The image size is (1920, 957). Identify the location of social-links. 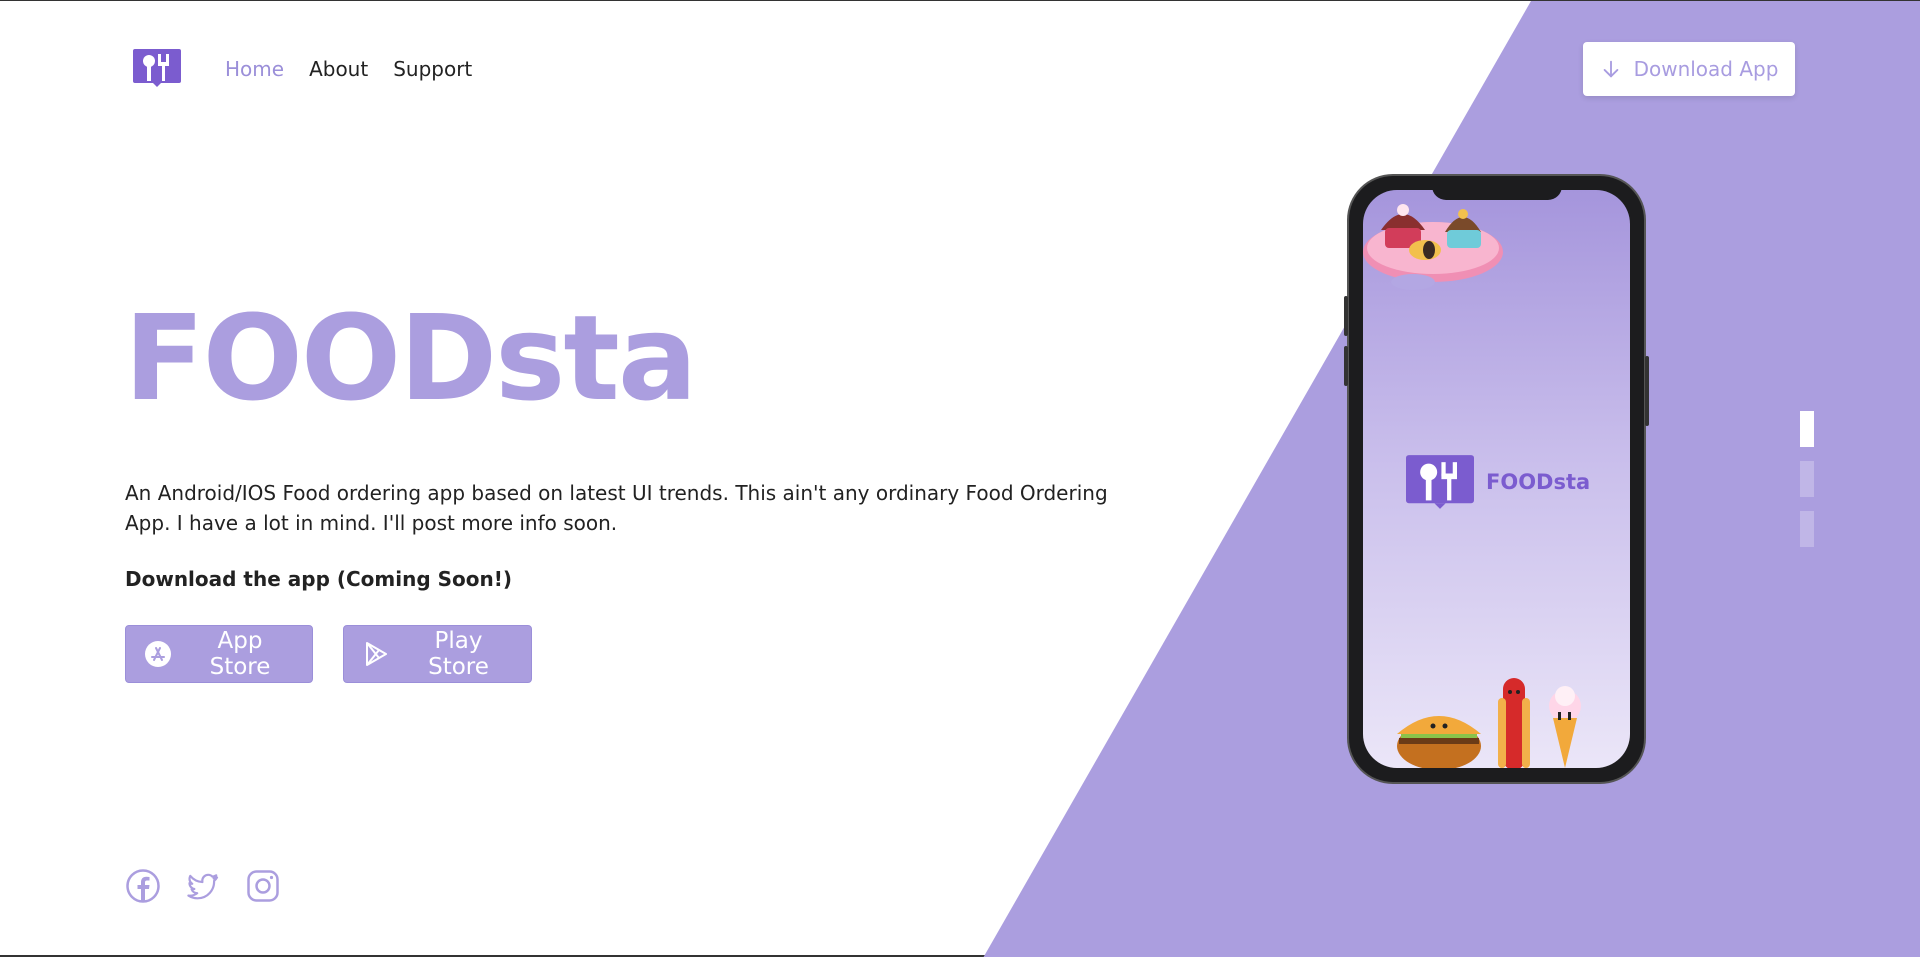
(203, 886).